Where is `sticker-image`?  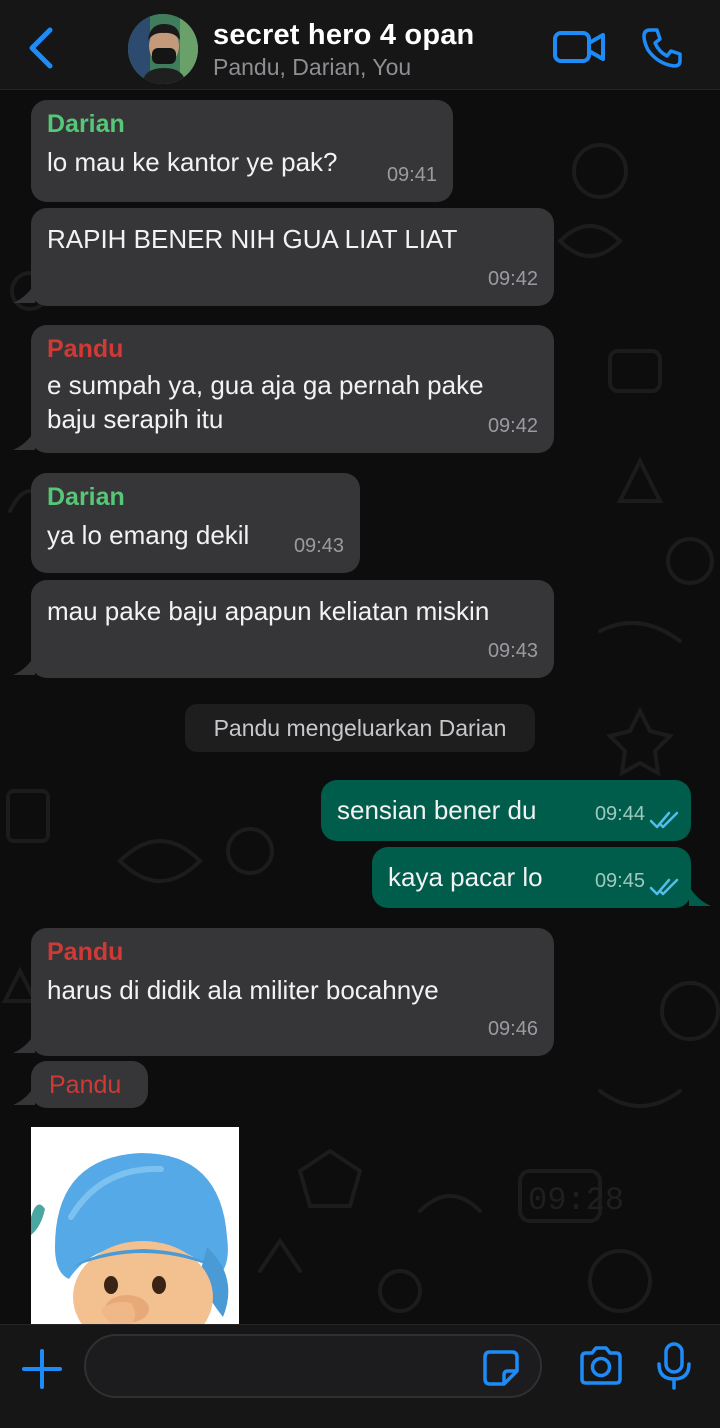
sticker-image is located at coordinates (135, 1225).